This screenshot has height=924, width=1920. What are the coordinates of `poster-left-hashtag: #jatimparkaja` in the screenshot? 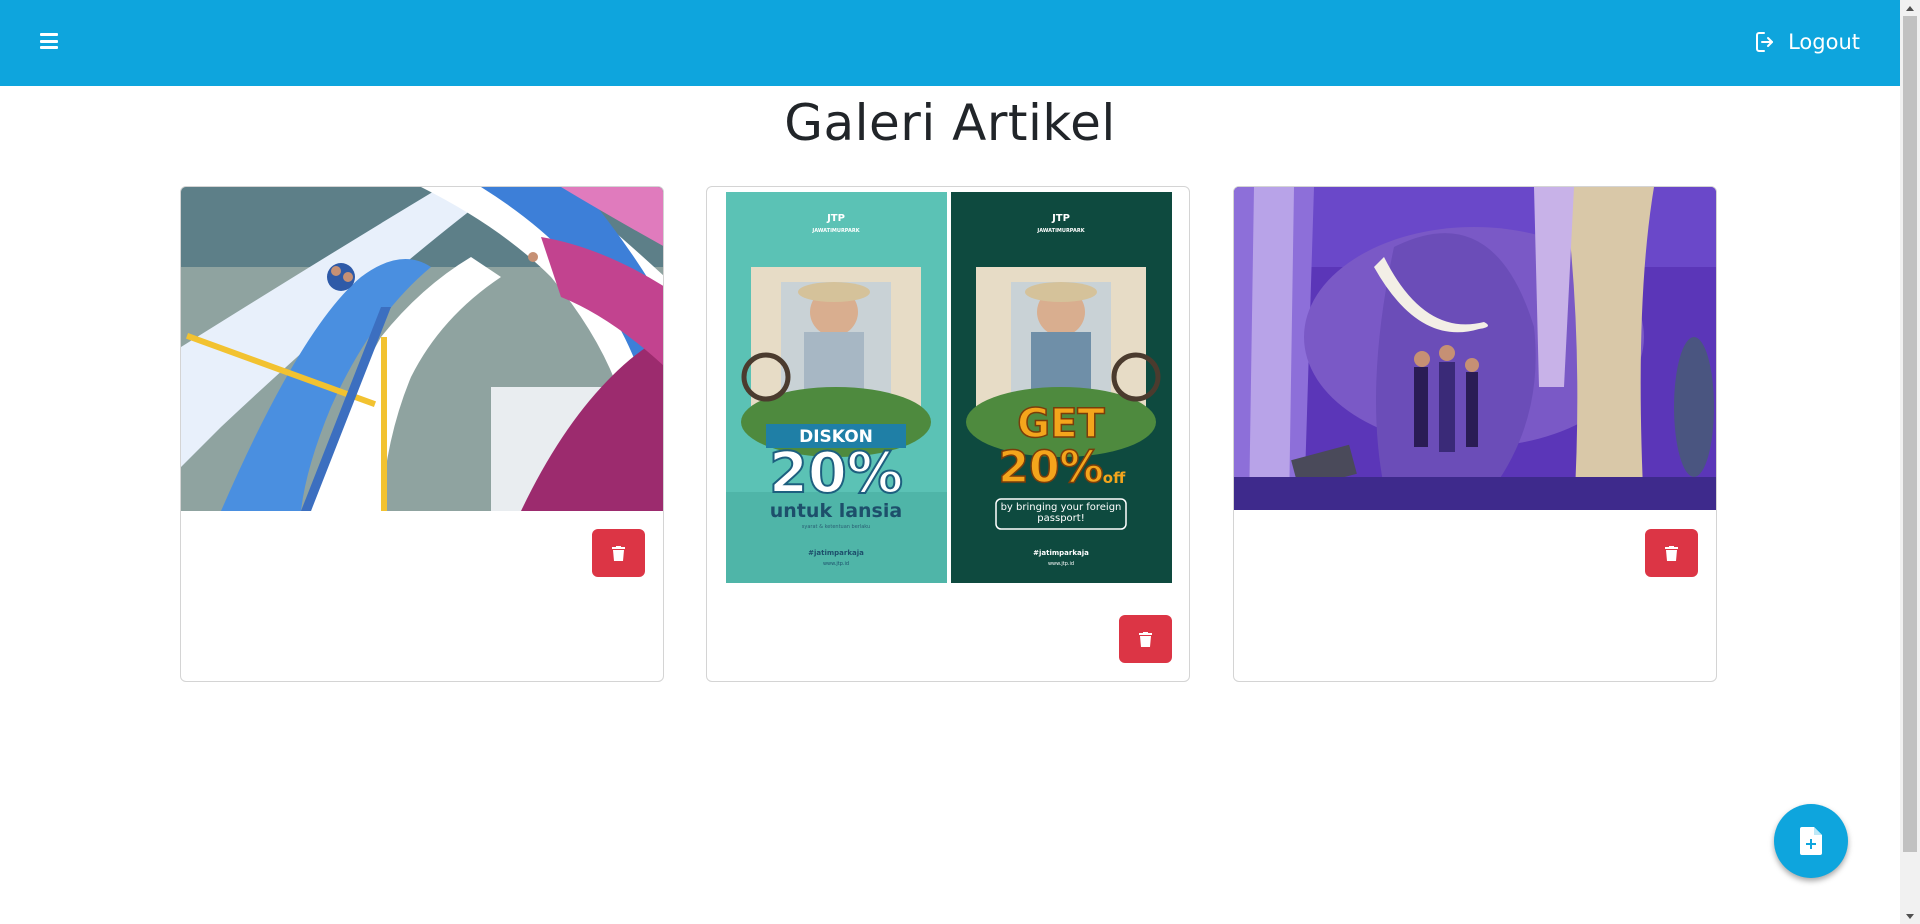 It's located at (836, 553).